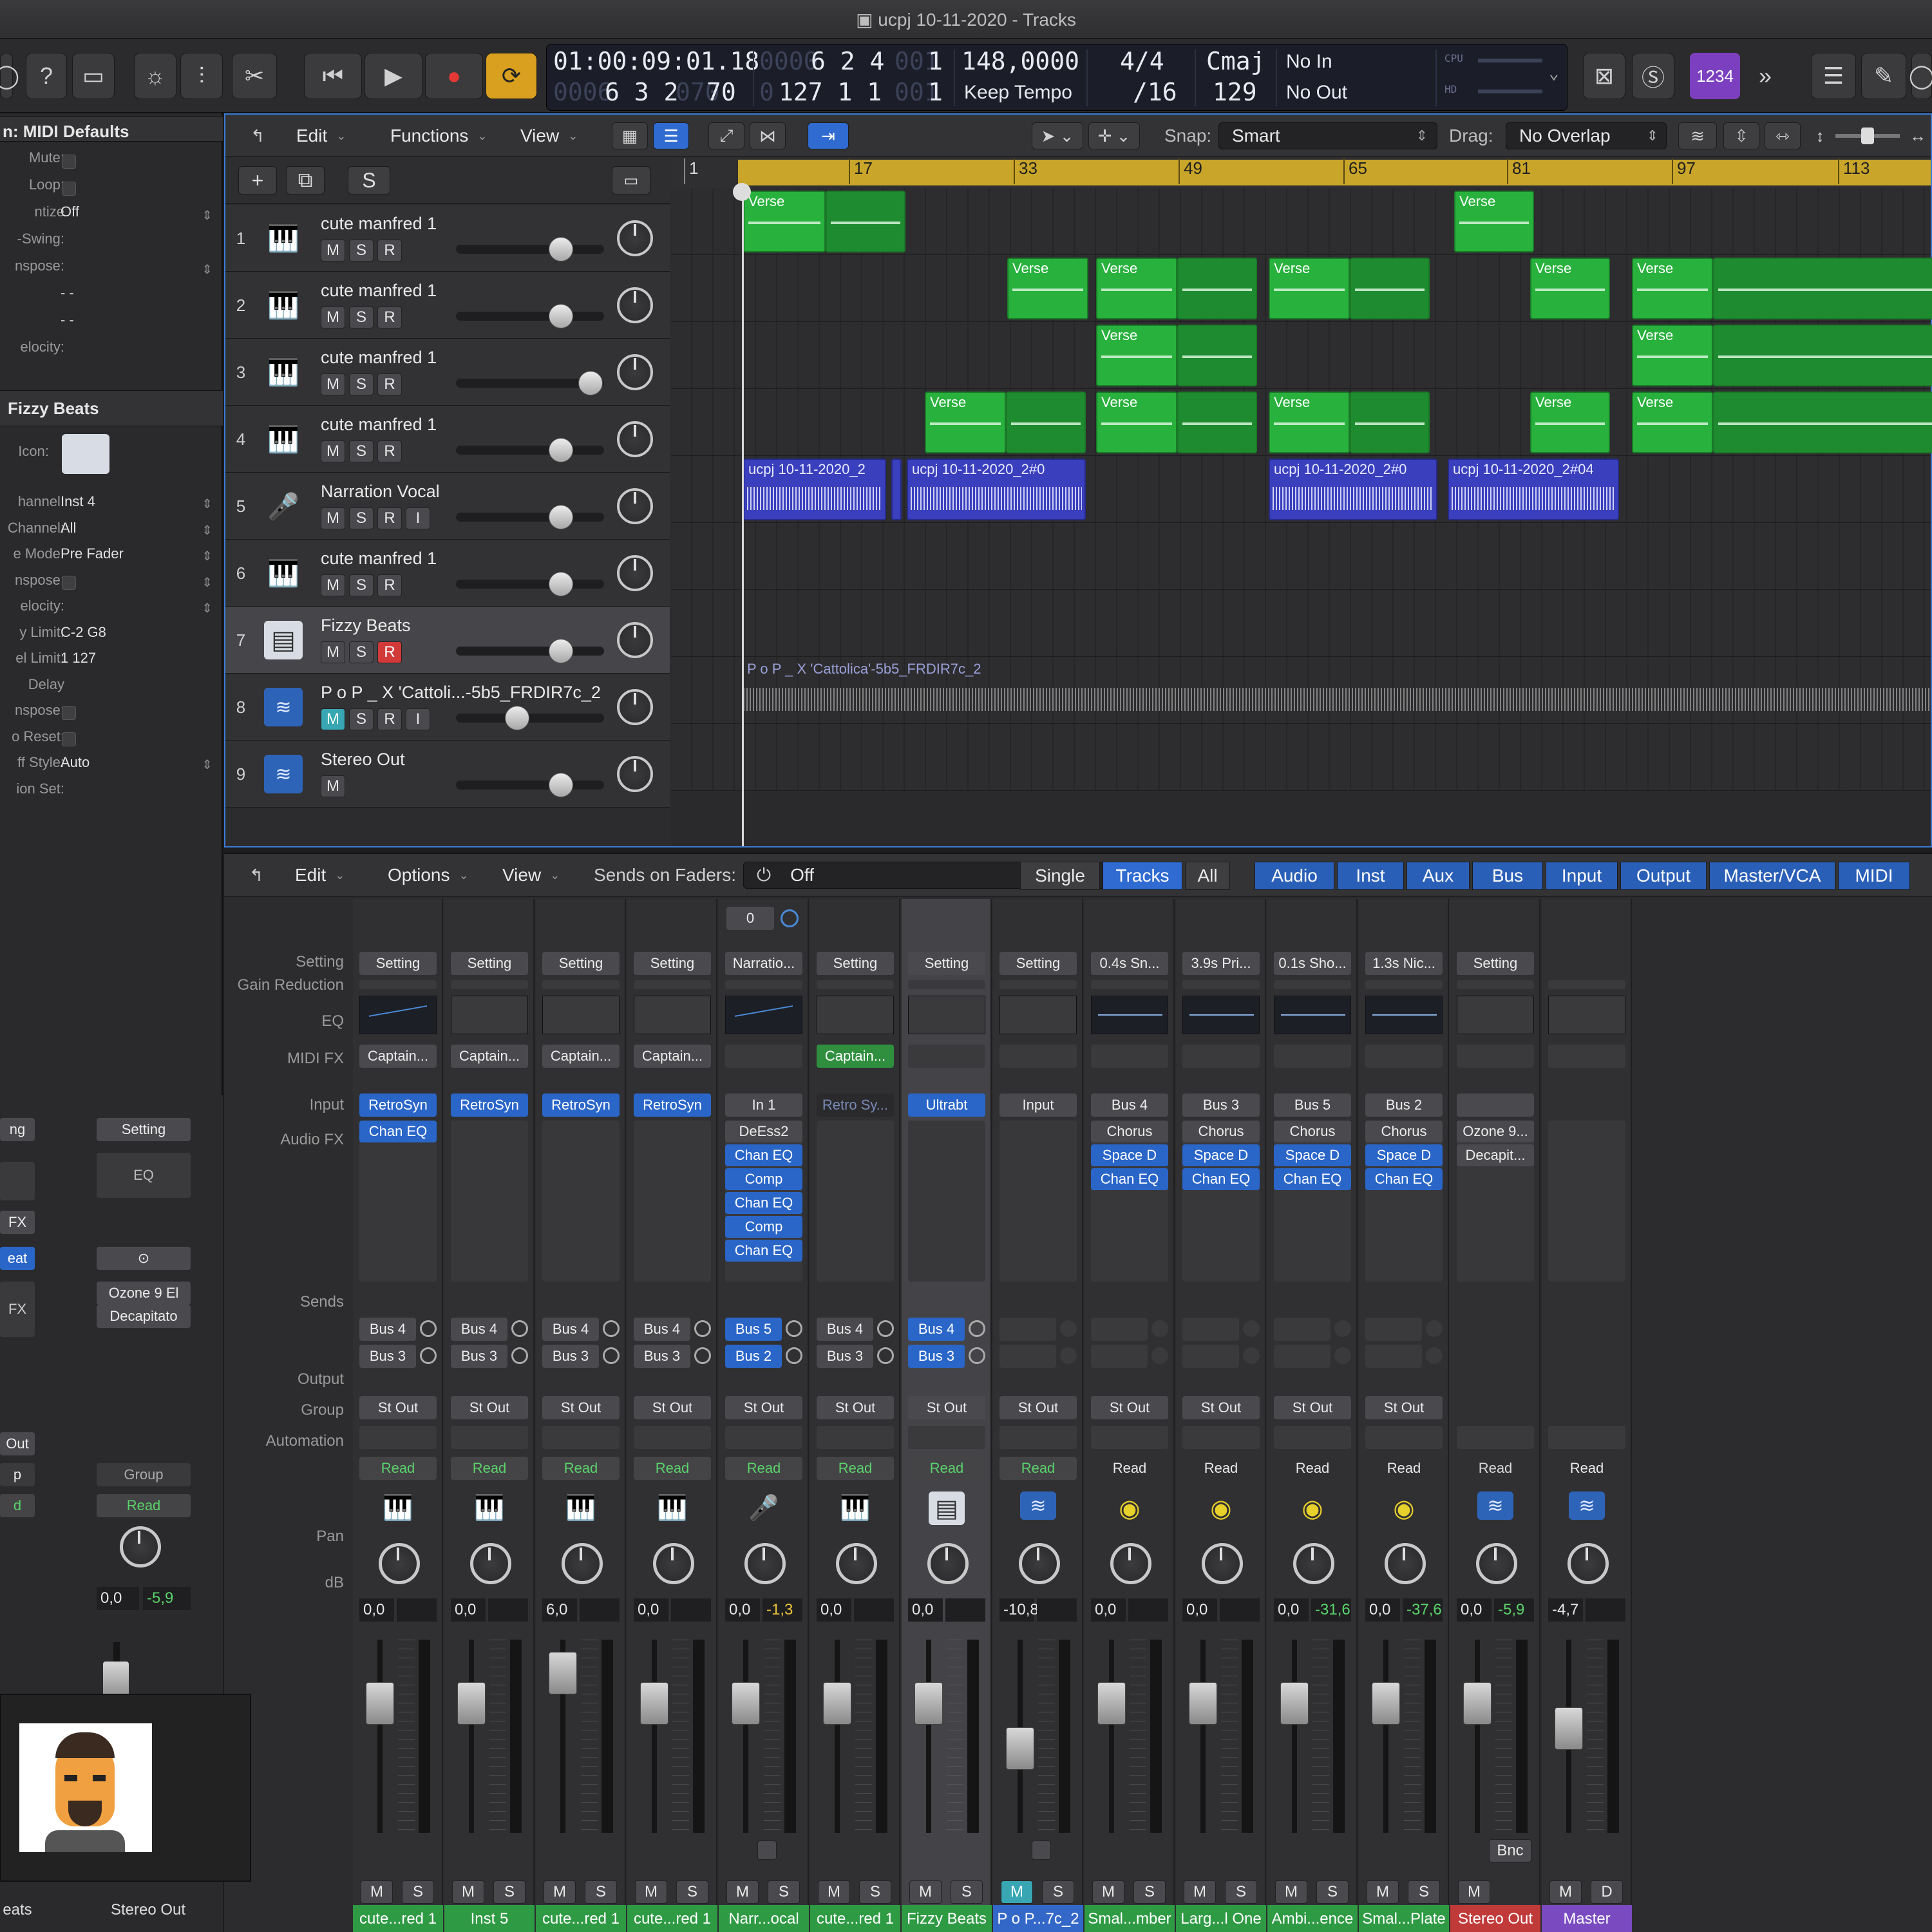 The height and width of the screenshot is (1932, 1932). What do you see at coordinates (1587, 135) in the screenshot?
I see `drag-select: No Overlap ⇕` at bounding box center [1587, 135].